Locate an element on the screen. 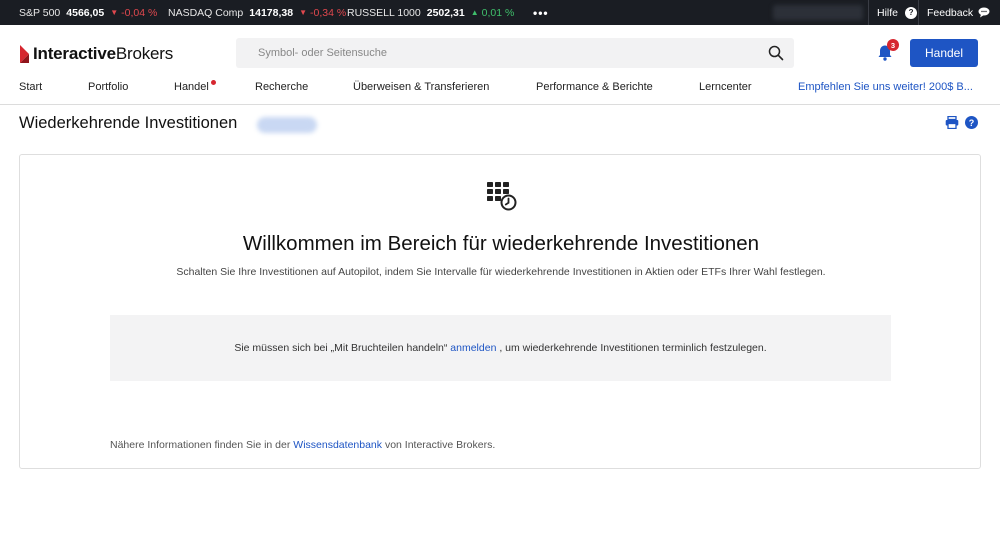 This screenshot has width=1000, height=554. ticker-price: 4566,05 is located at coordinates (85, 12).